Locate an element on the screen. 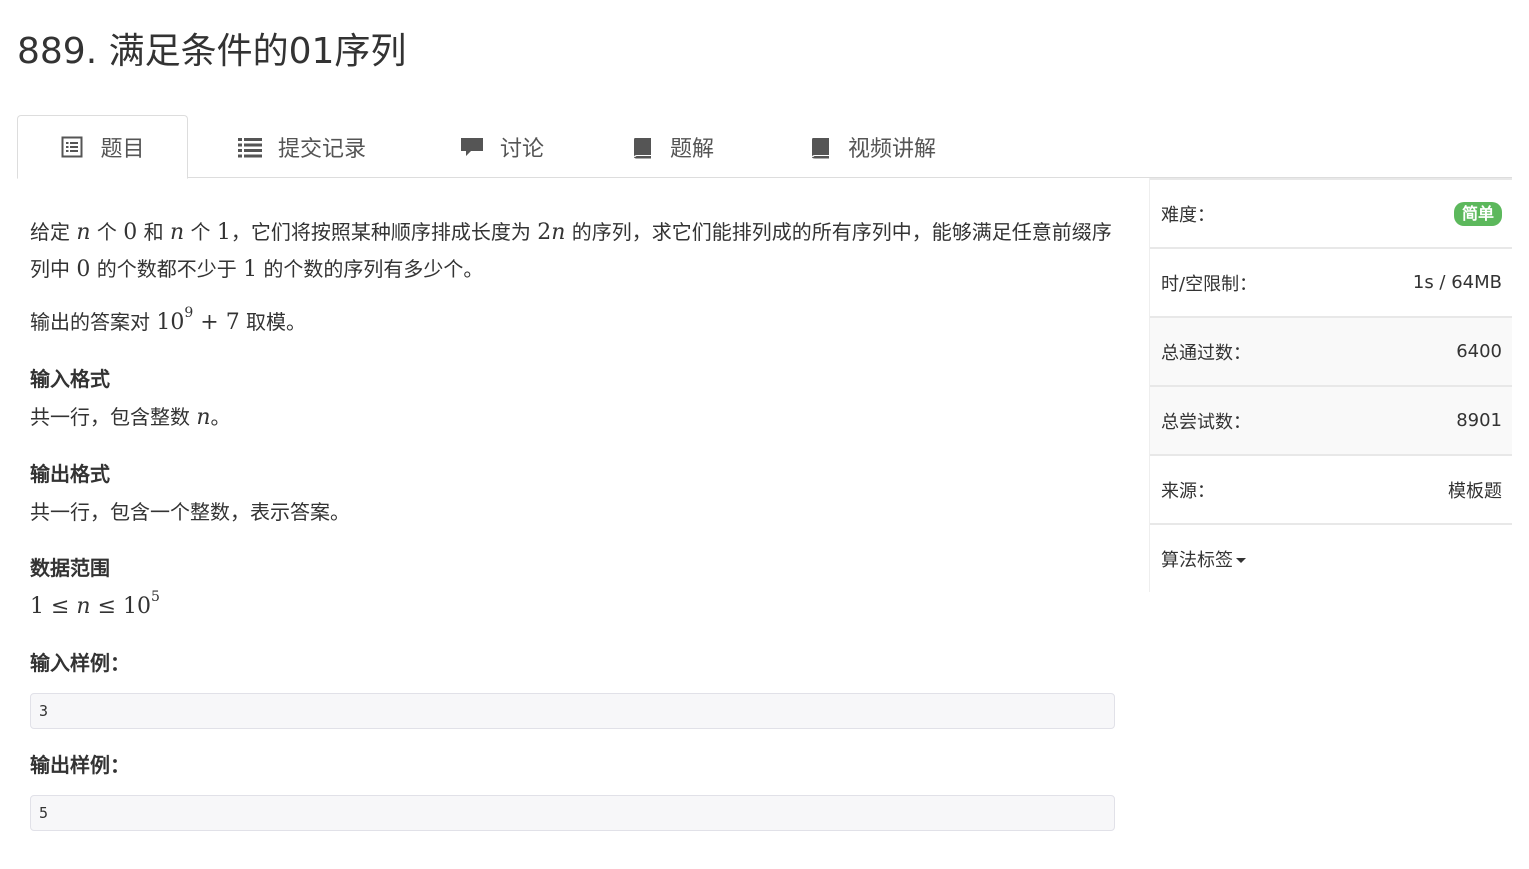  tab-solutions: 题解 is located at coordinates (672, 146).